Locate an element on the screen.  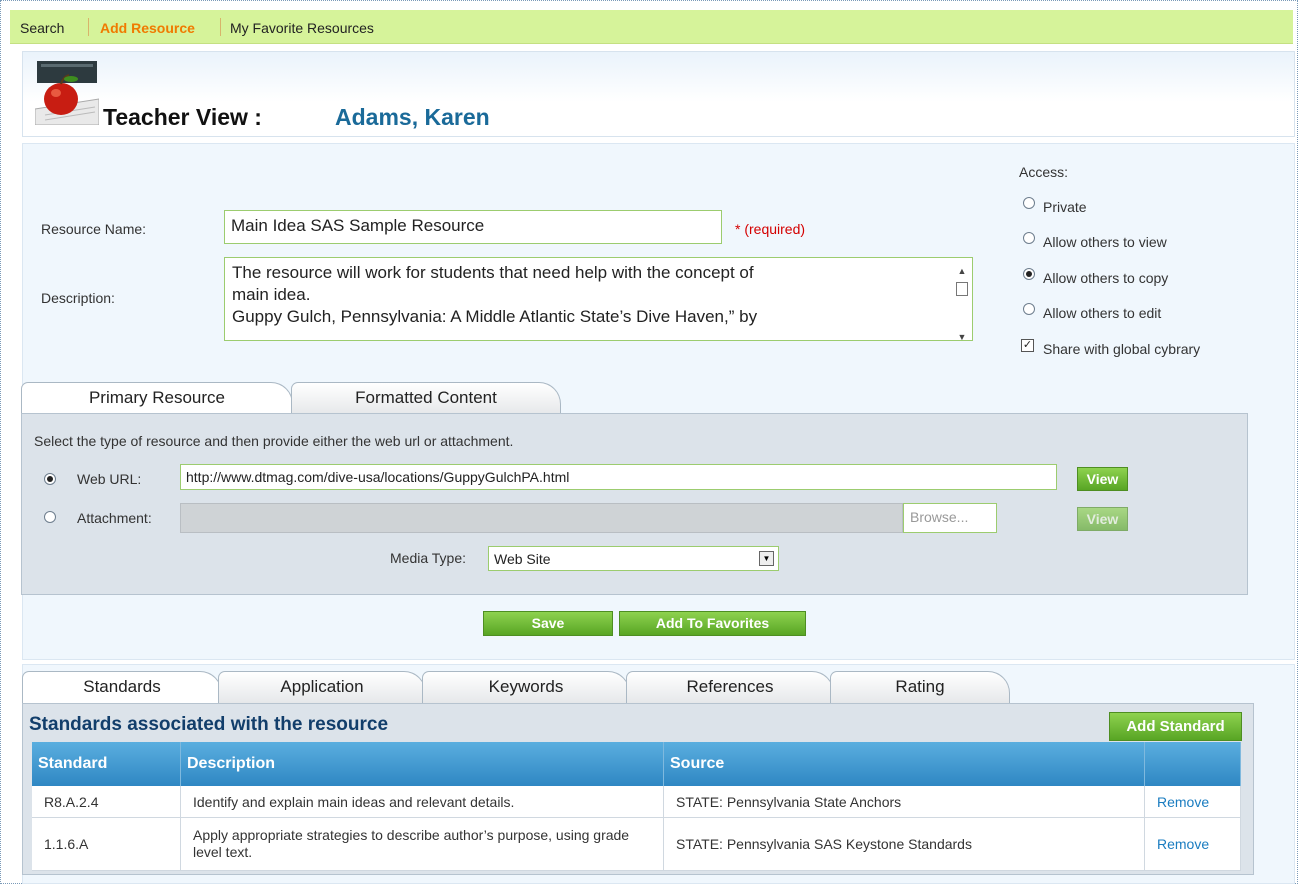
nav-favorites-link: My Favorite Resources is located at coordinates (302, 28).